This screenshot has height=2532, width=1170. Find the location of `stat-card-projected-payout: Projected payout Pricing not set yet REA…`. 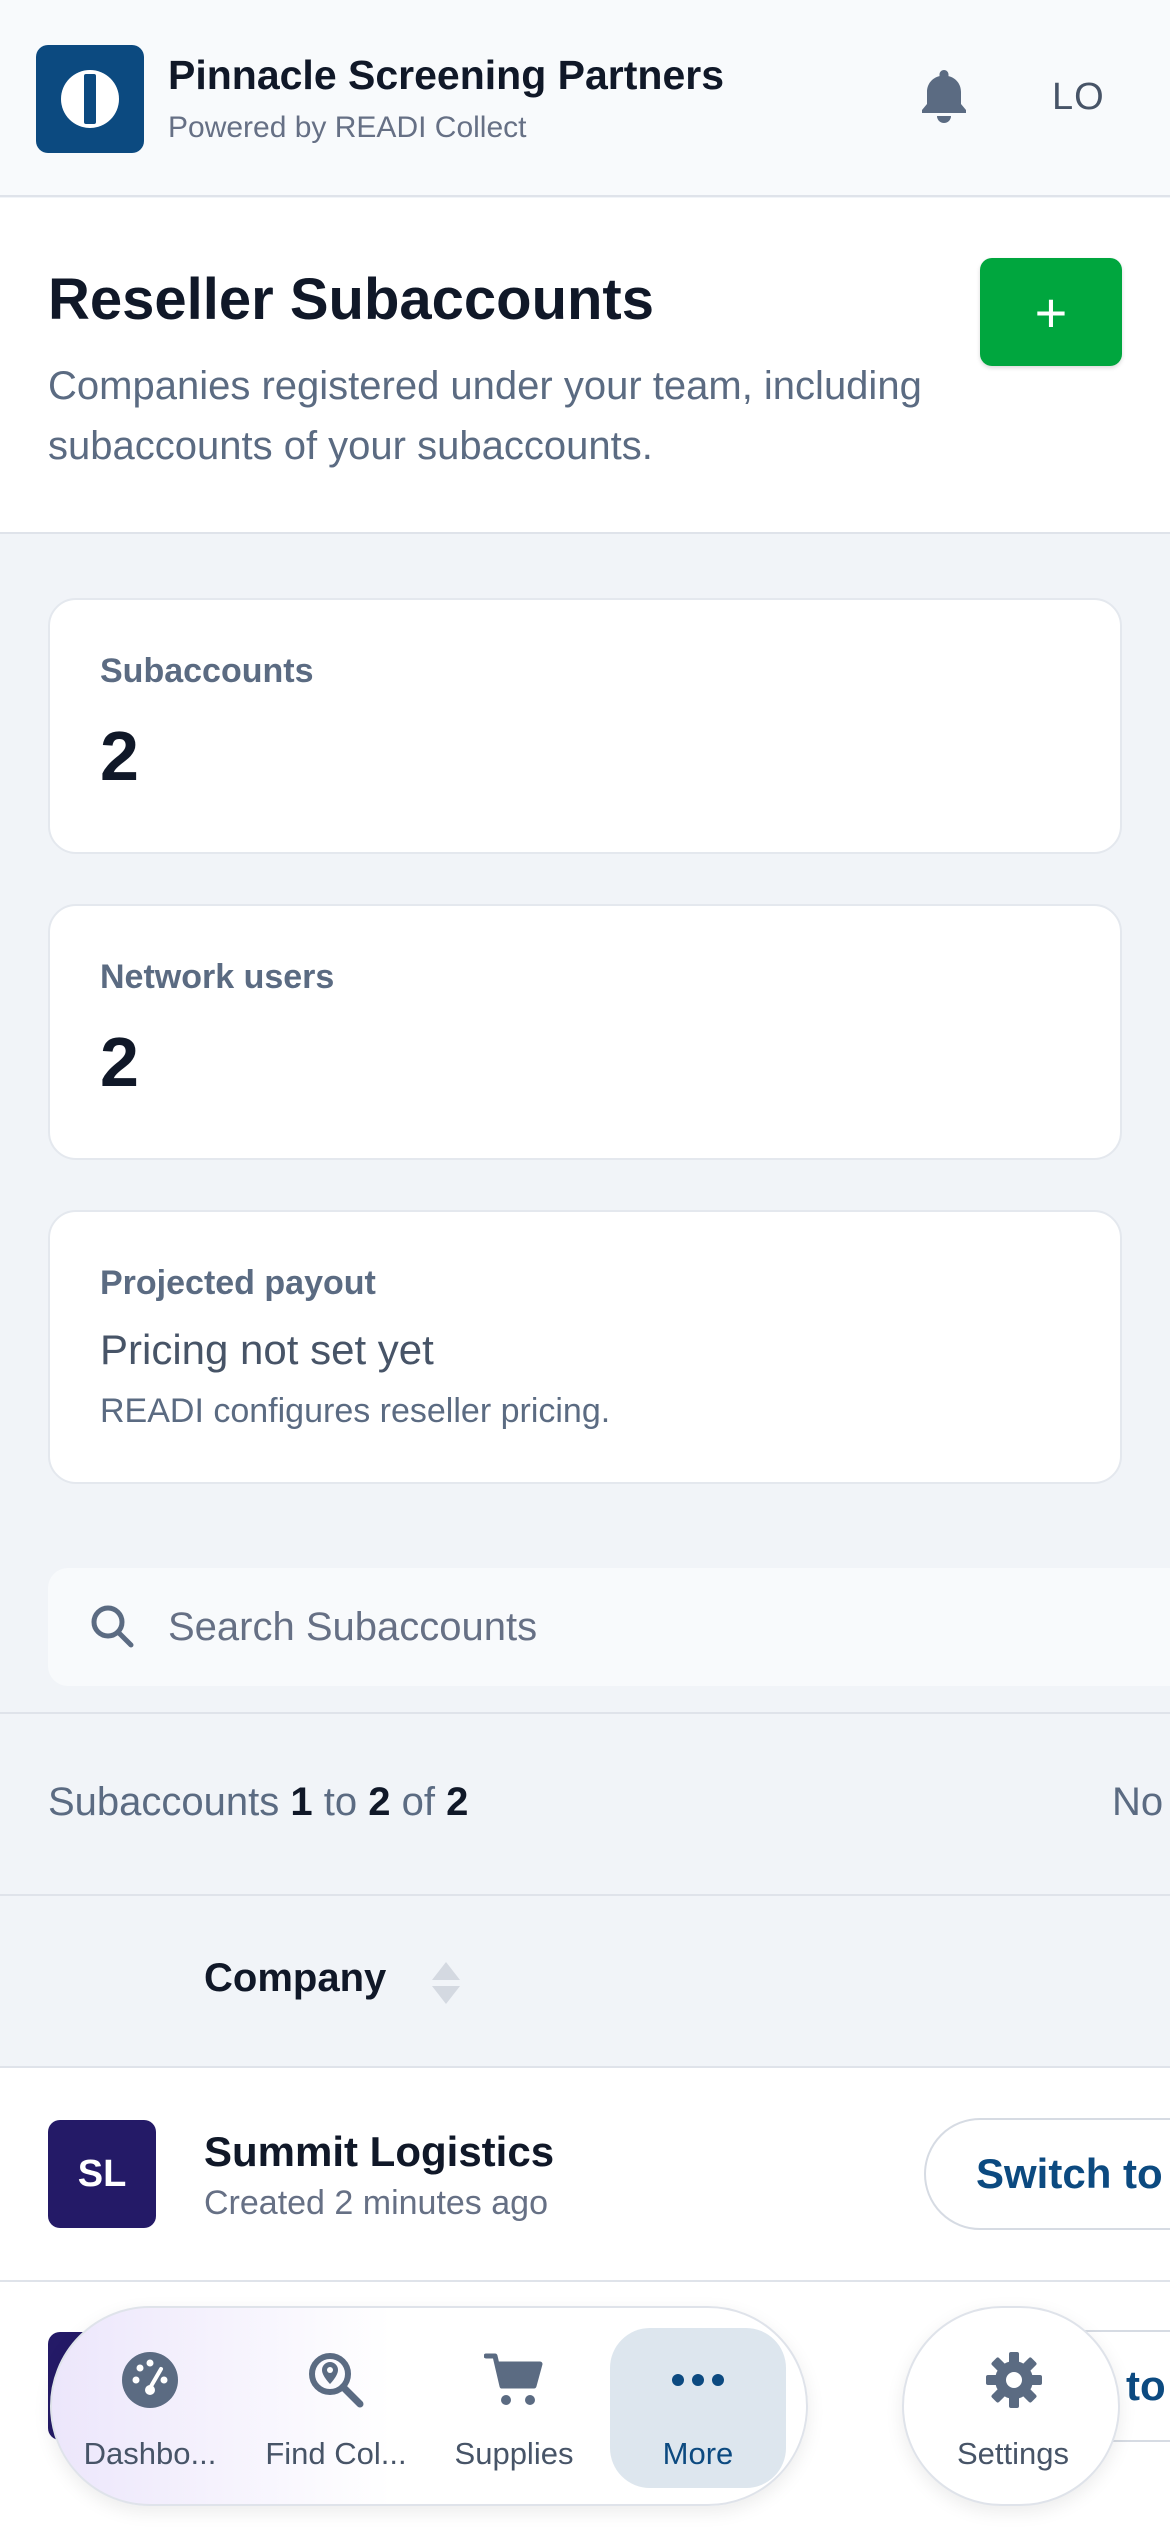

stat-card-projected-payout: Projected payout Pricing not set yet REA… is located at coordinates (585, 1347).